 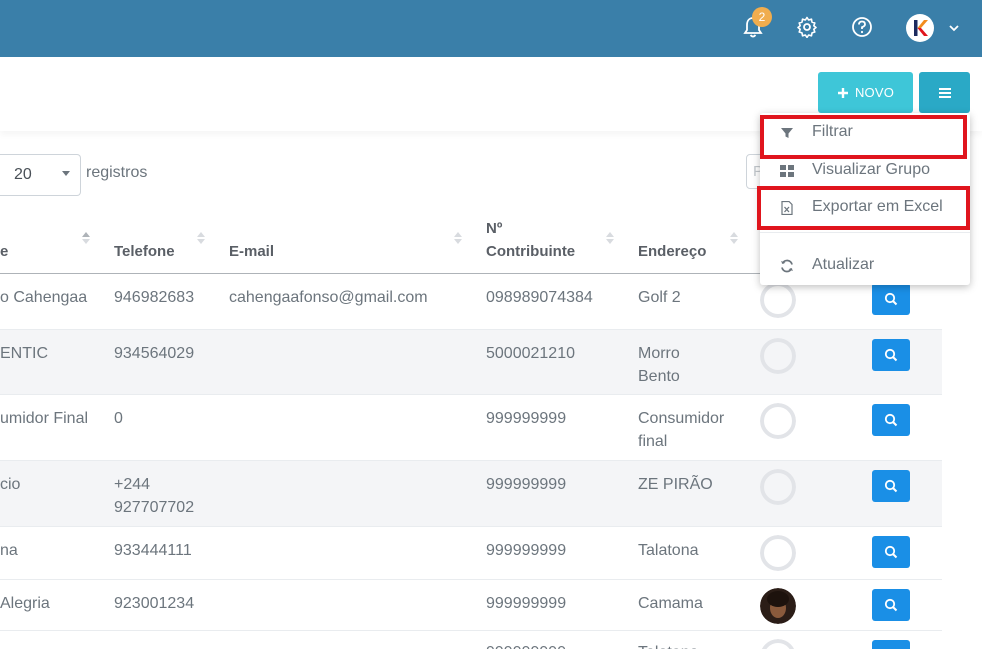 I want to click on cell-nome: na, so click(x=9, y=550).